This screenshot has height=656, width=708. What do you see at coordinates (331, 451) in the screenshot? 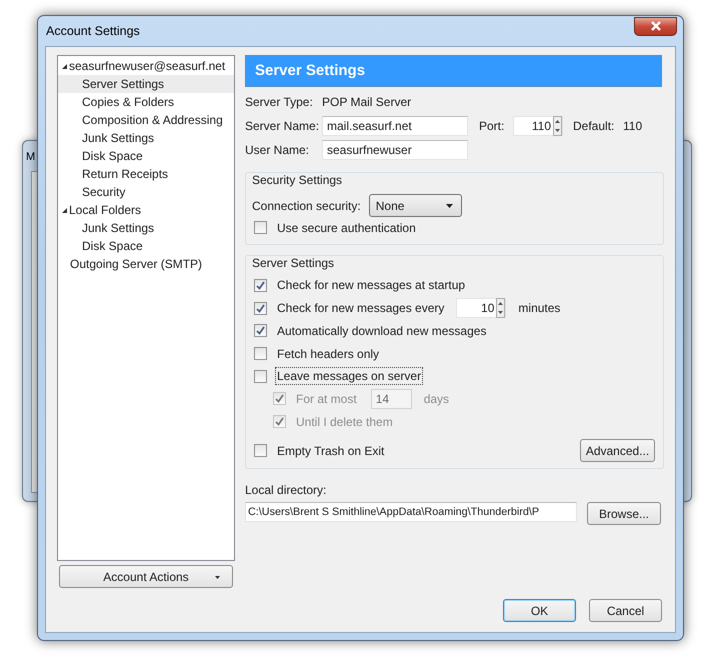
I see `checkbox-label: Empty Trash on Exit` at bounding box center [331, 451].